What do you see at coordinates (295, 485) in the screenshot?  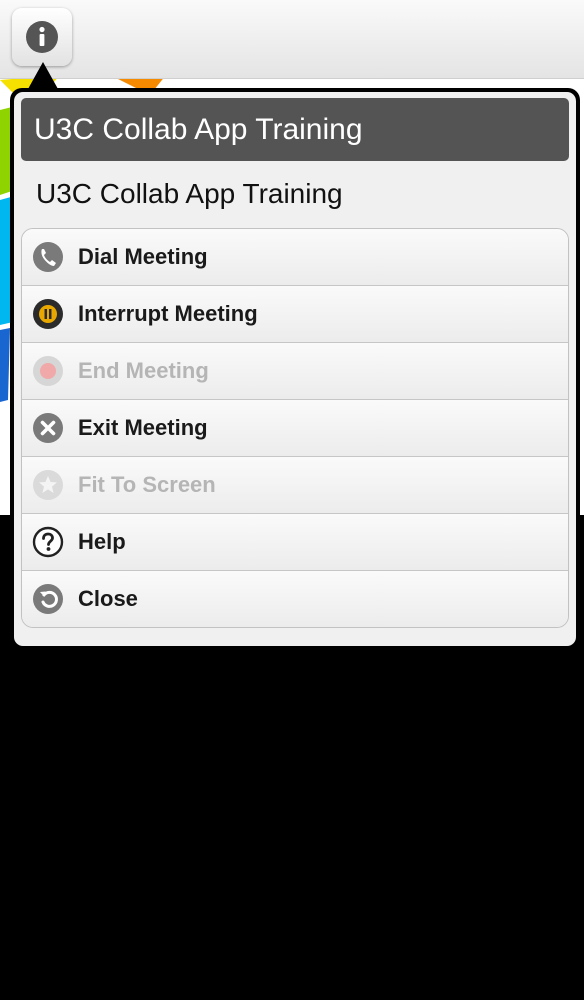 I see `fit-to-screen-button: Fit To Screen` at bounding box center [295, 485].